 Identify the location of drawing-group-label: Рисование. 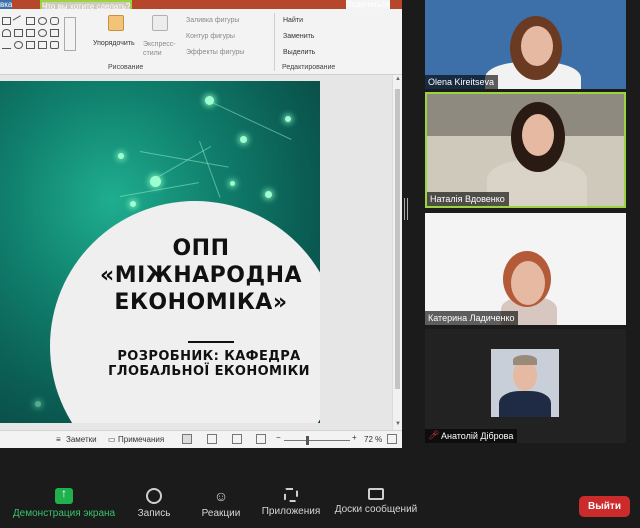
(126, 67).